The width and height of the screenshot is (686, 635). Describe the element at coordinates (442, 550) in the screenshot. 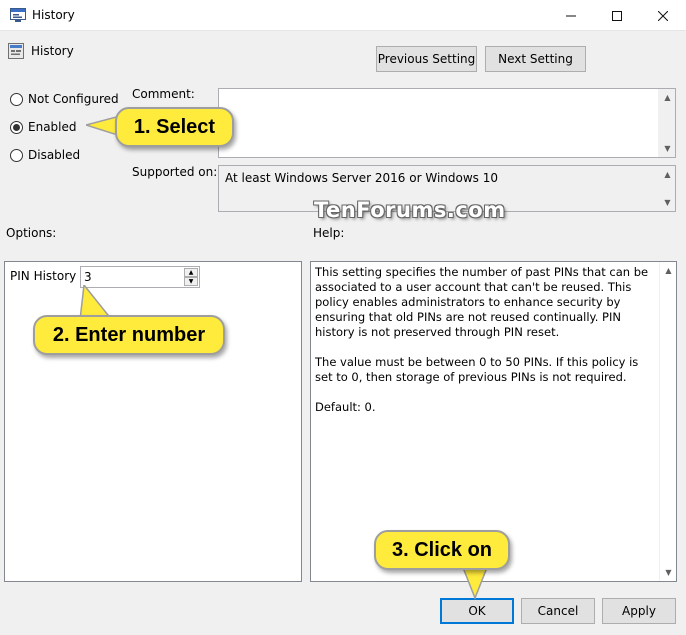

I see `callout-step3: 3. Click on` at that location.